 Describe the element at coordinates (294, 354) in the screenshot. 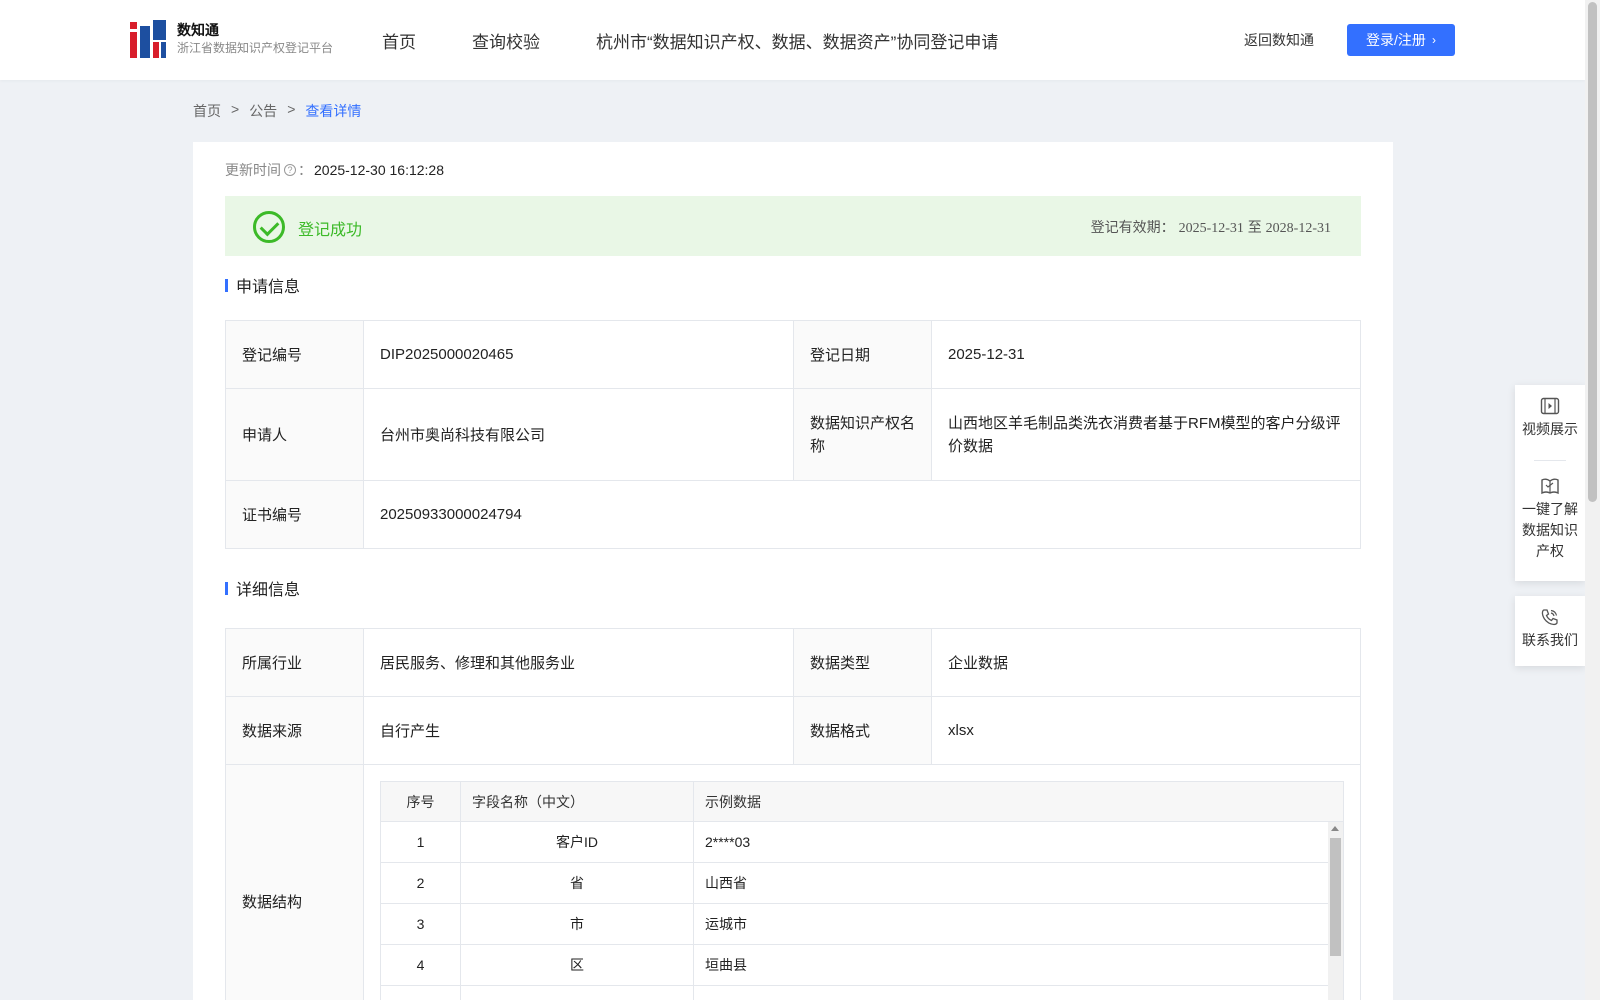

I see `reg-no-label: 登记编号` at that location.